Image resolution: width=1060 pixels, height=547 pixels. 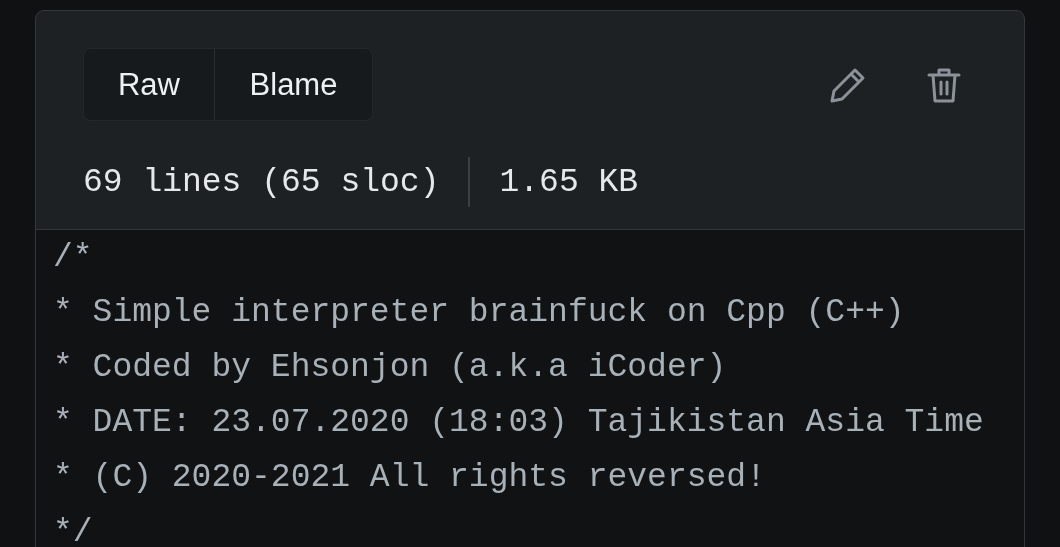 What do you see at coordinates (479, 313) in the screenshot?
I see `code-line: * Simple interpreter brainfuck on Cpp (C++)` at bounding box center [479, 313].